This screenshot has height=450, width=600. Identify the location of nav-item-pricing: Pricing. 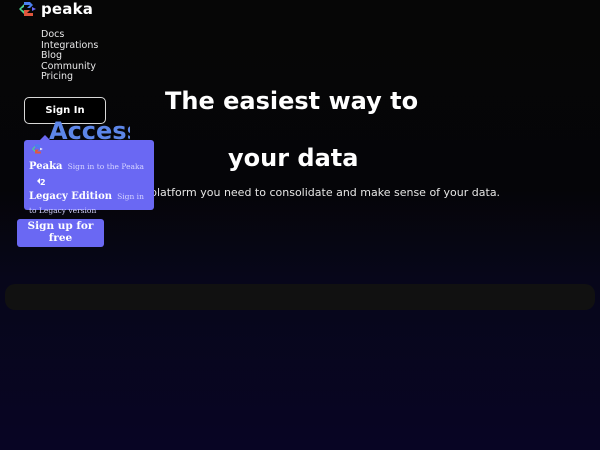
(69, 77).